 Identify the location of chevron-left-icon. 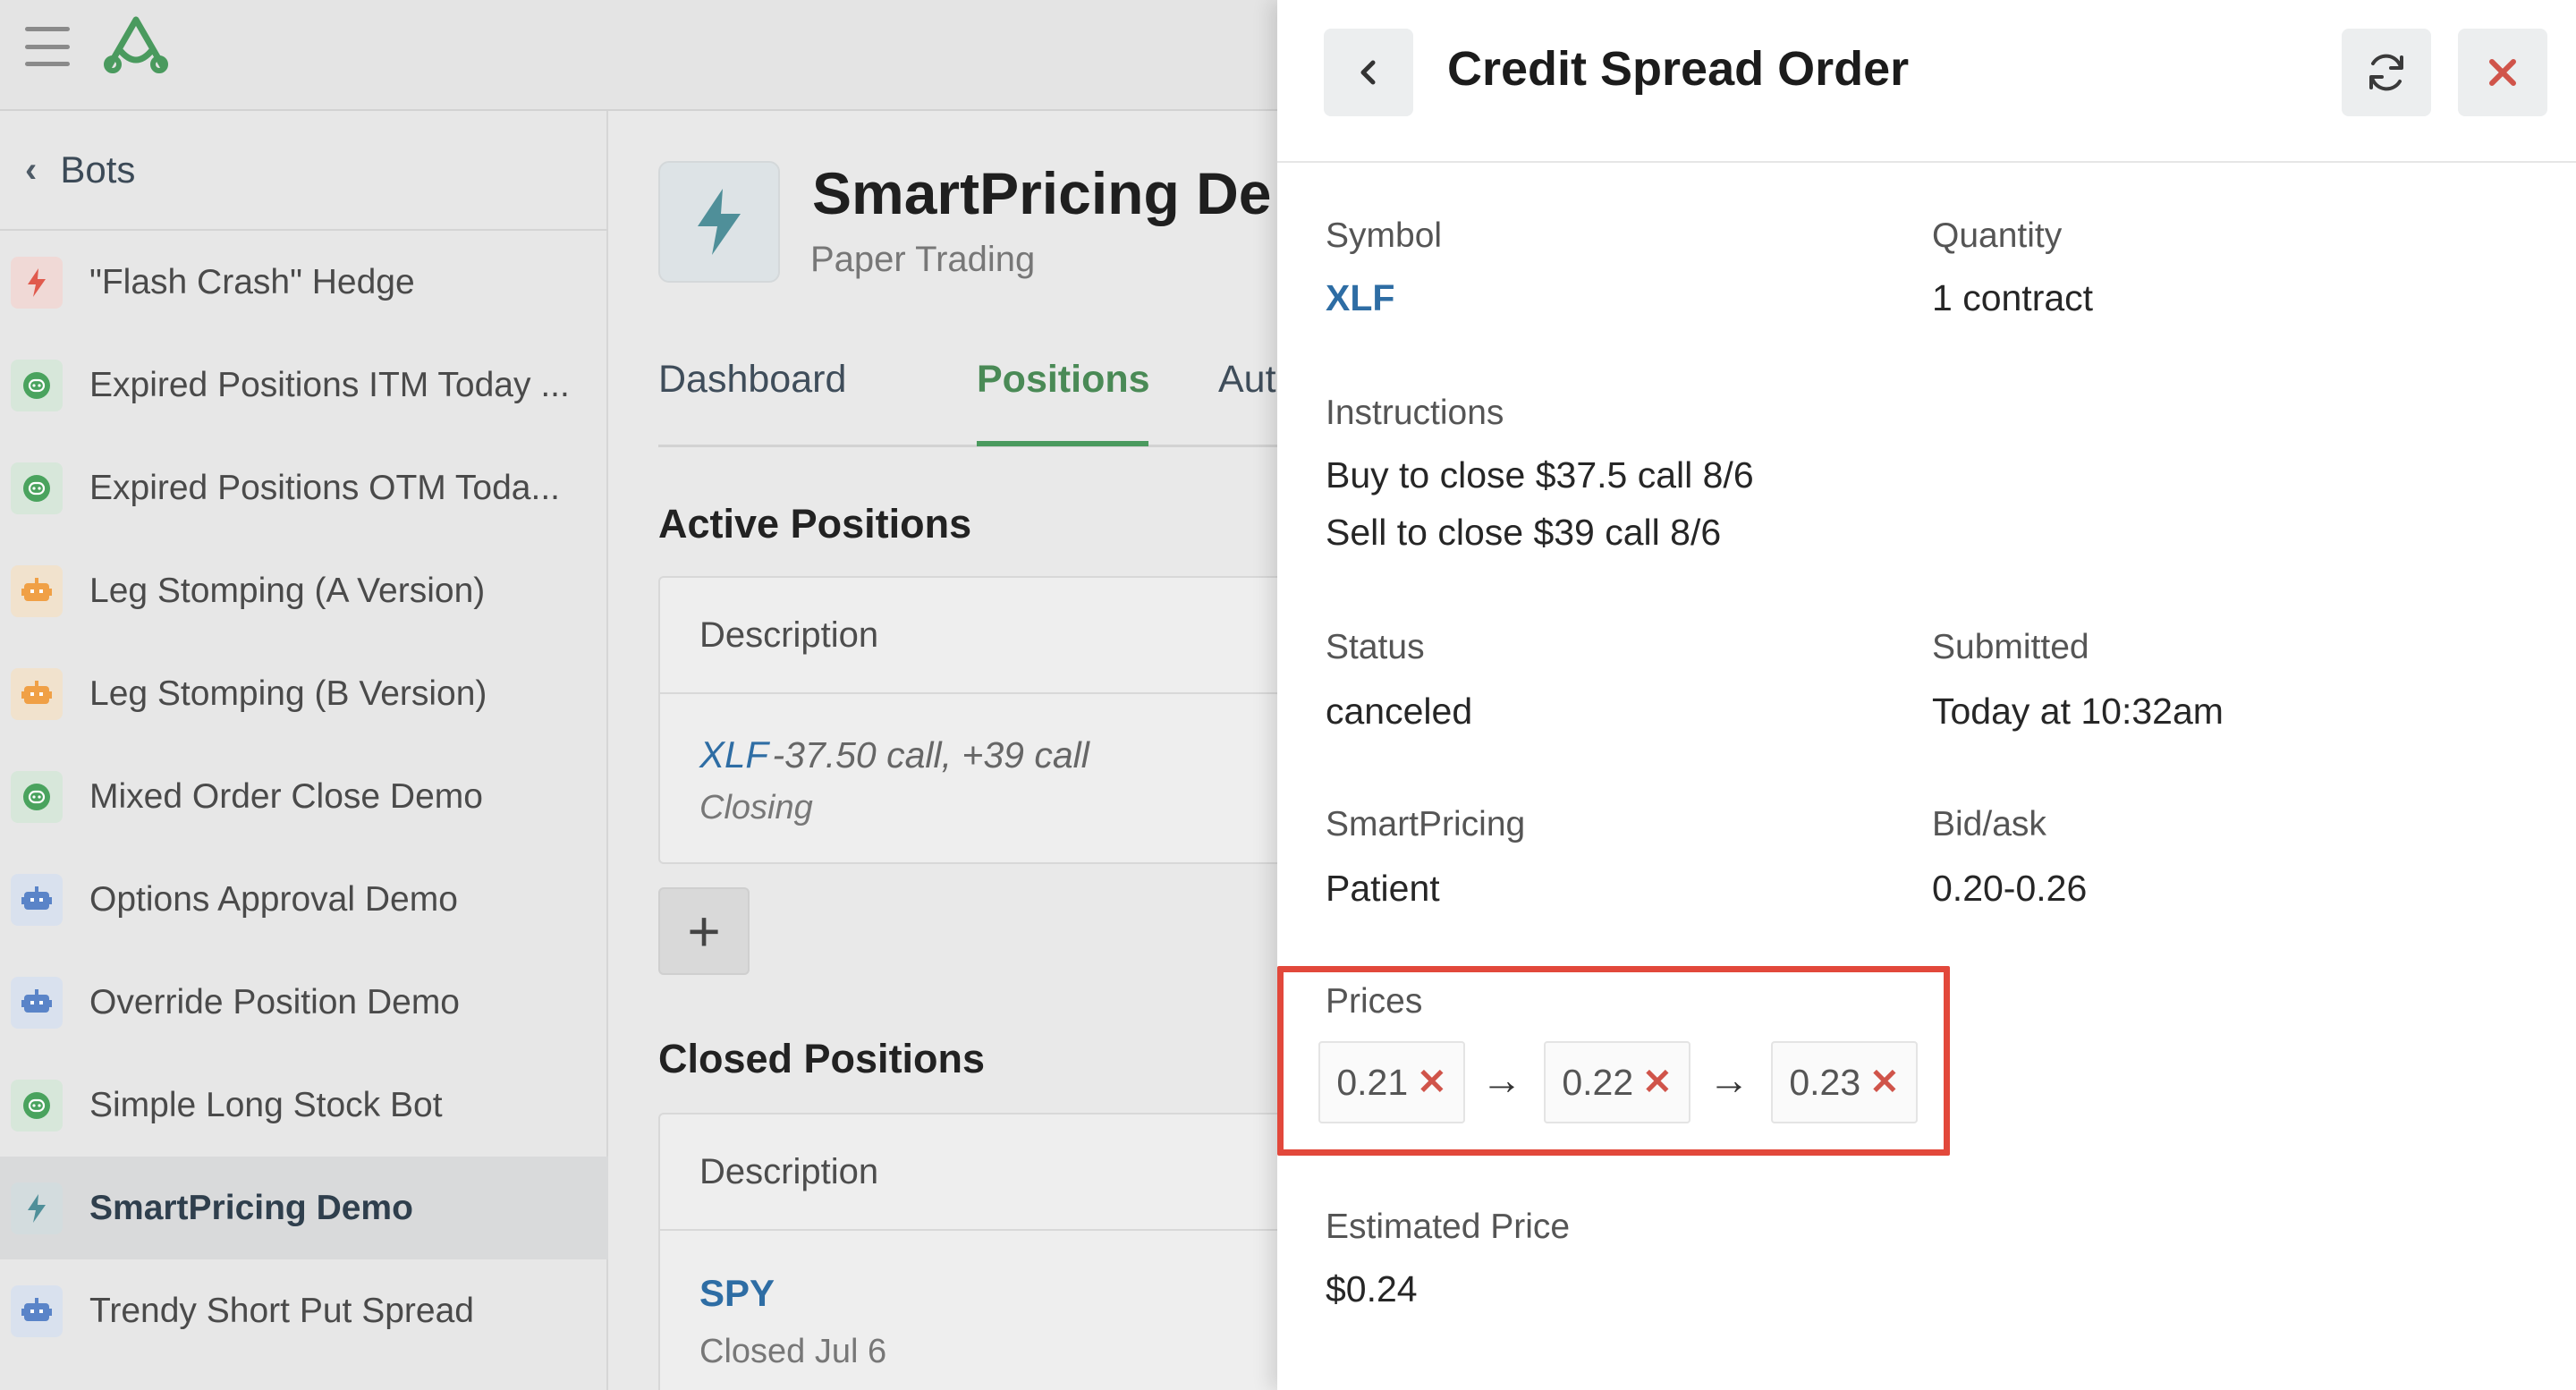
(1368, 72).